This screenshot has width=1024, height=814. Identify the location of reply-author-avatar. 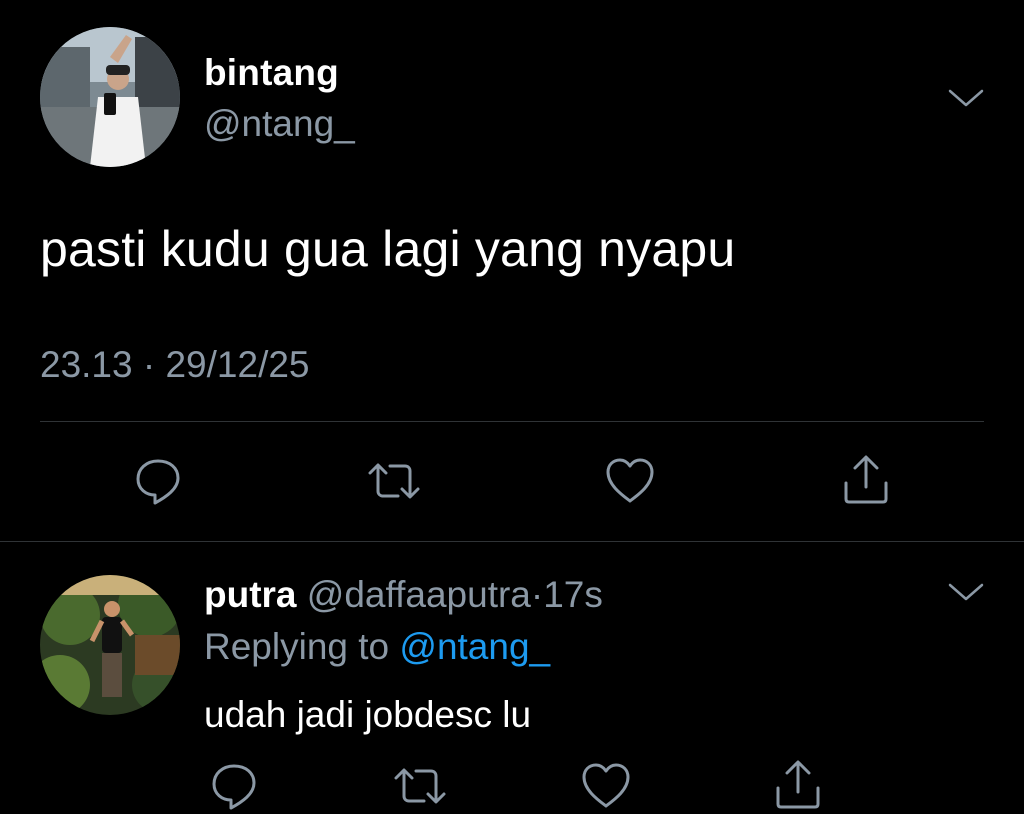
(110, 645).